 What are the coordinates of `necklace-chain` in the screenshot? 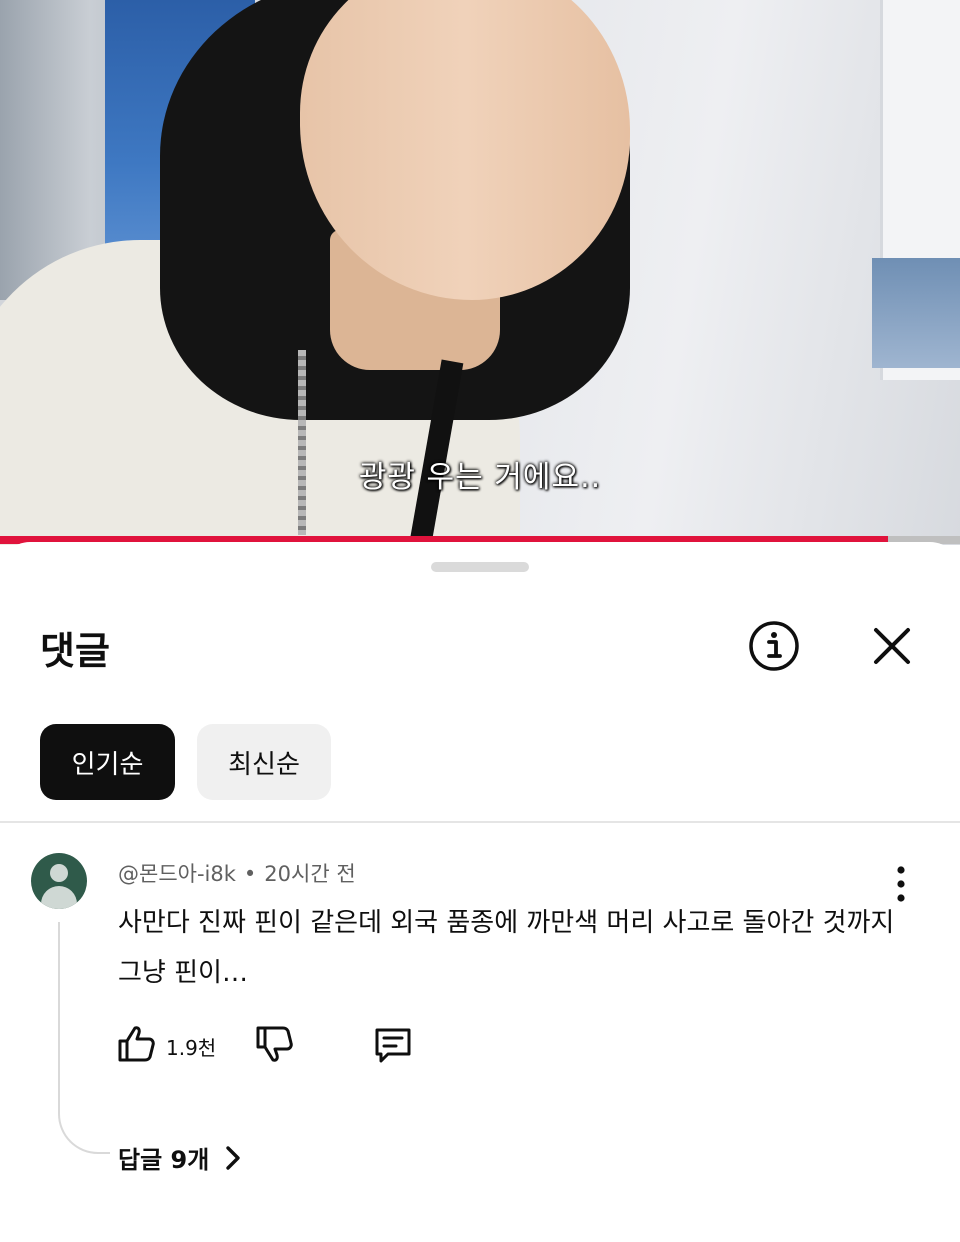 It's located at (302, 442).